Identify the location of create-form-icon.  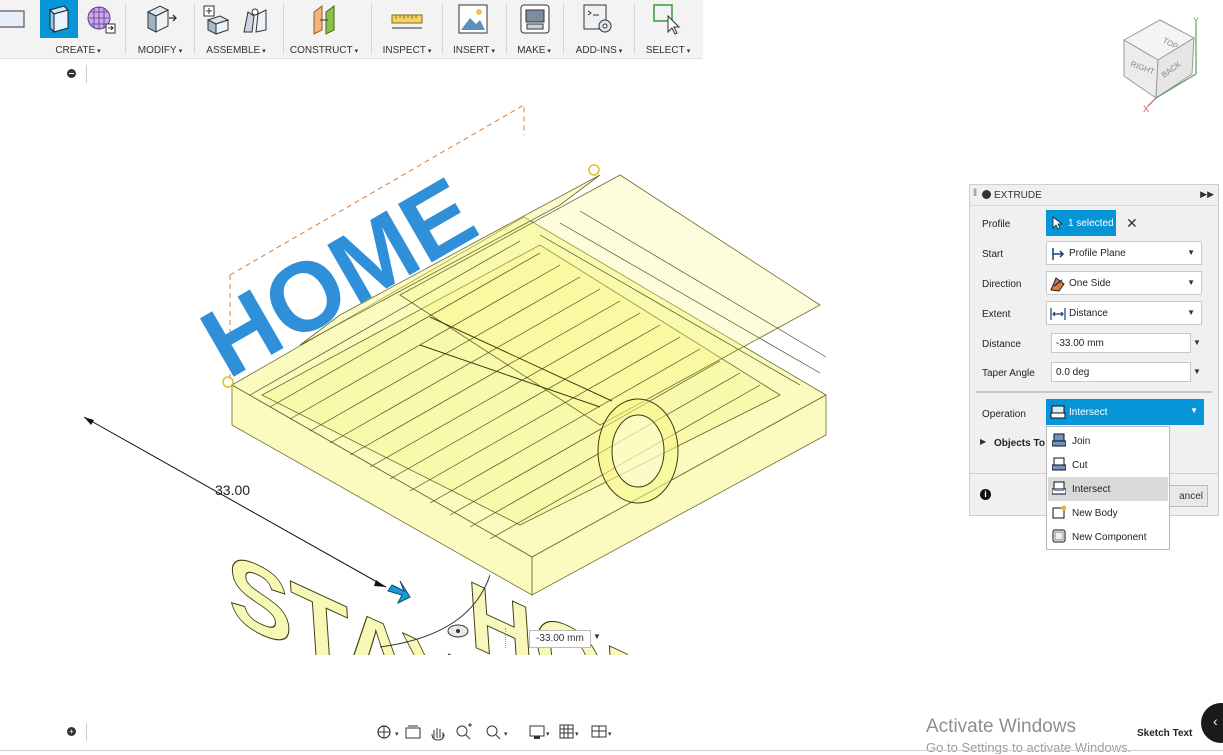
(101, 19).